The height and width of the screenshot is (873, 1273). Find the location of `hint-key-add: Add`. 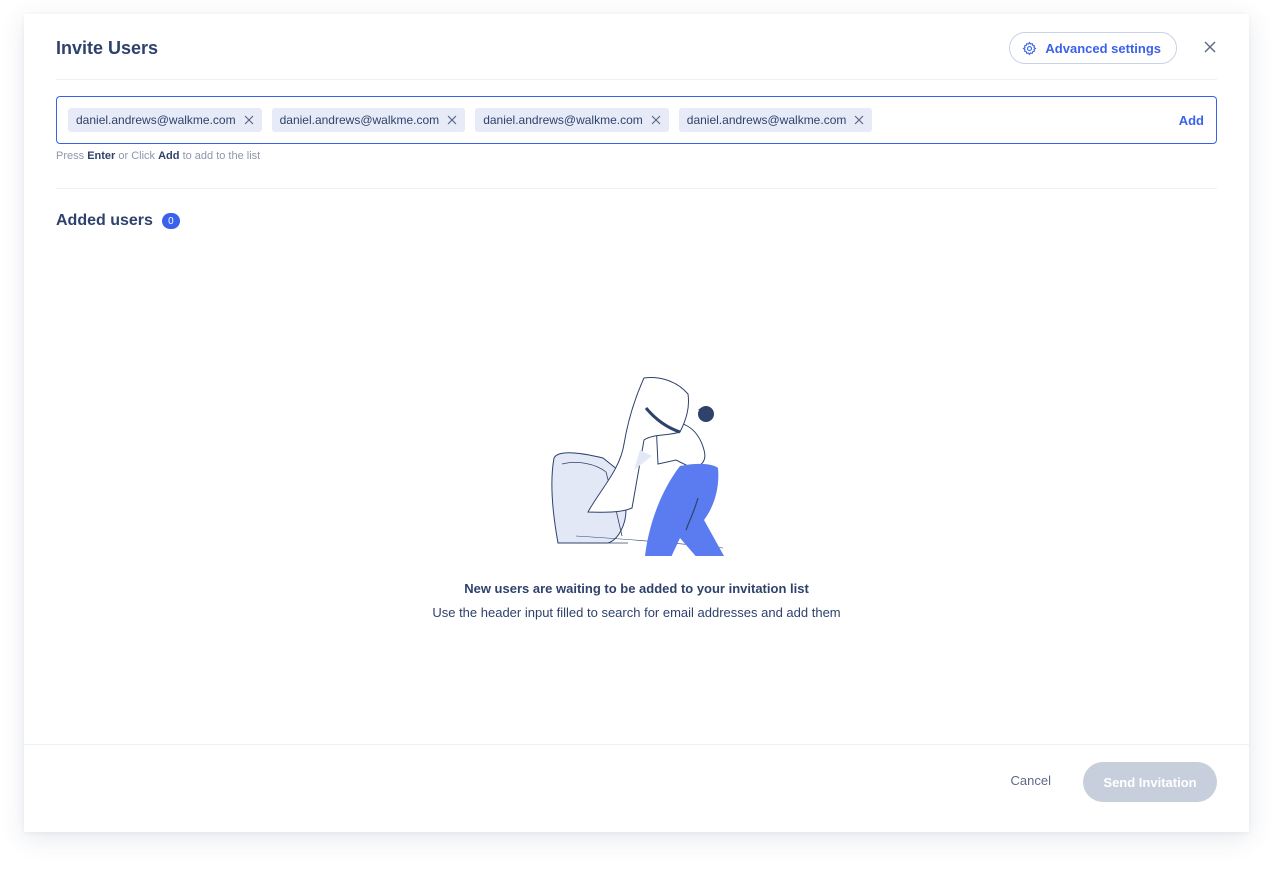

hint-key-add: Add is located at coordinates (169, 156).